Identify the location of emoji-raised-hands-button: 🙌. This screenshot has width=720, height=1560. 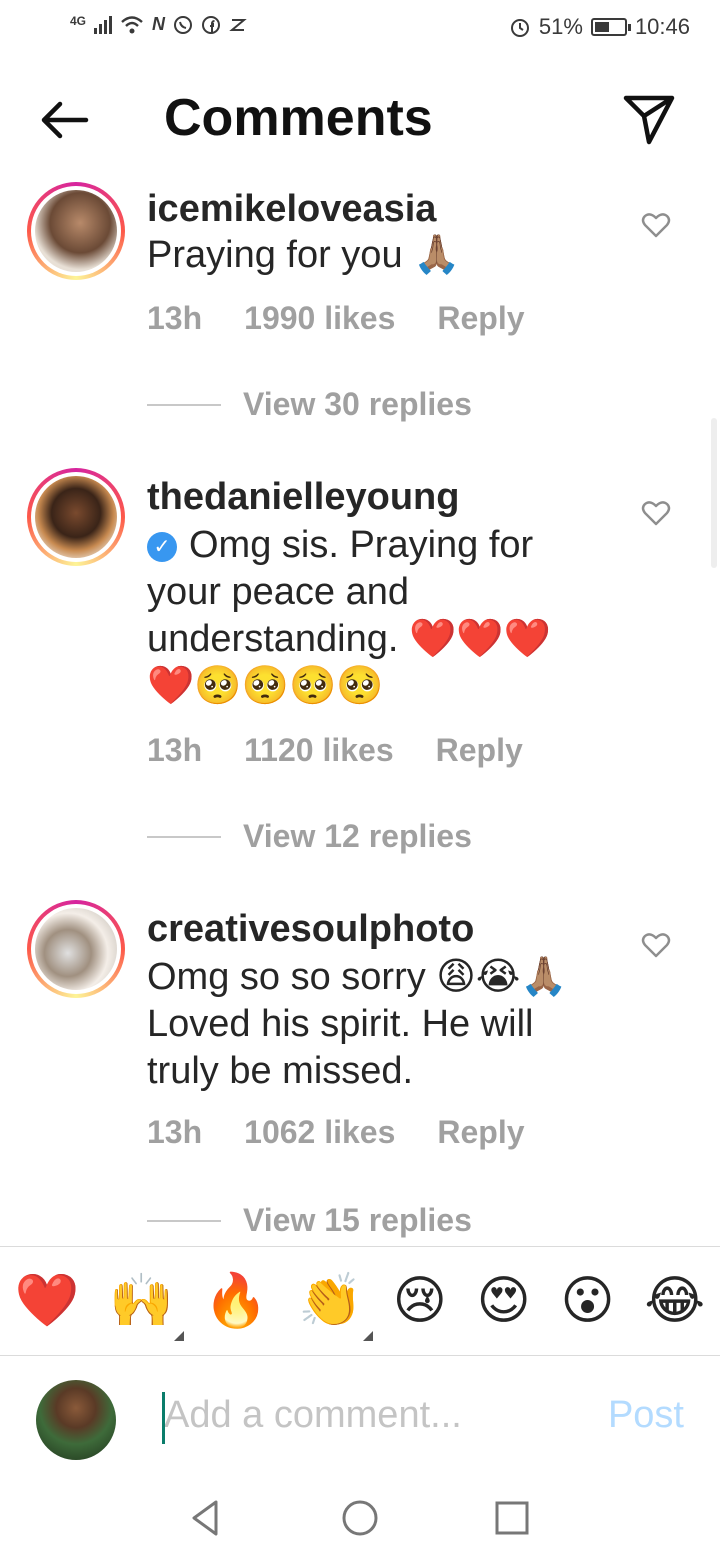
(147, 1306).